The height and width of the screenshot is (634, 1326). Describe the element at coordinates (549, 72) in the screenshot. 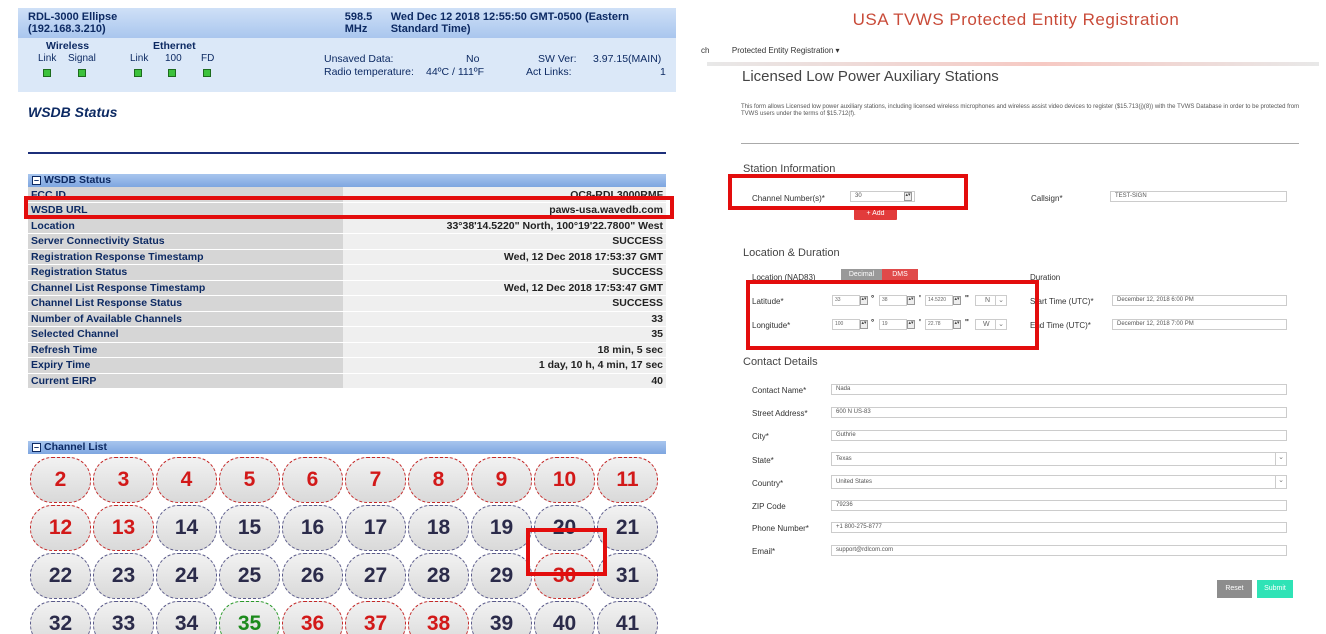

I see `act-links-label: Act Links:` at that location.